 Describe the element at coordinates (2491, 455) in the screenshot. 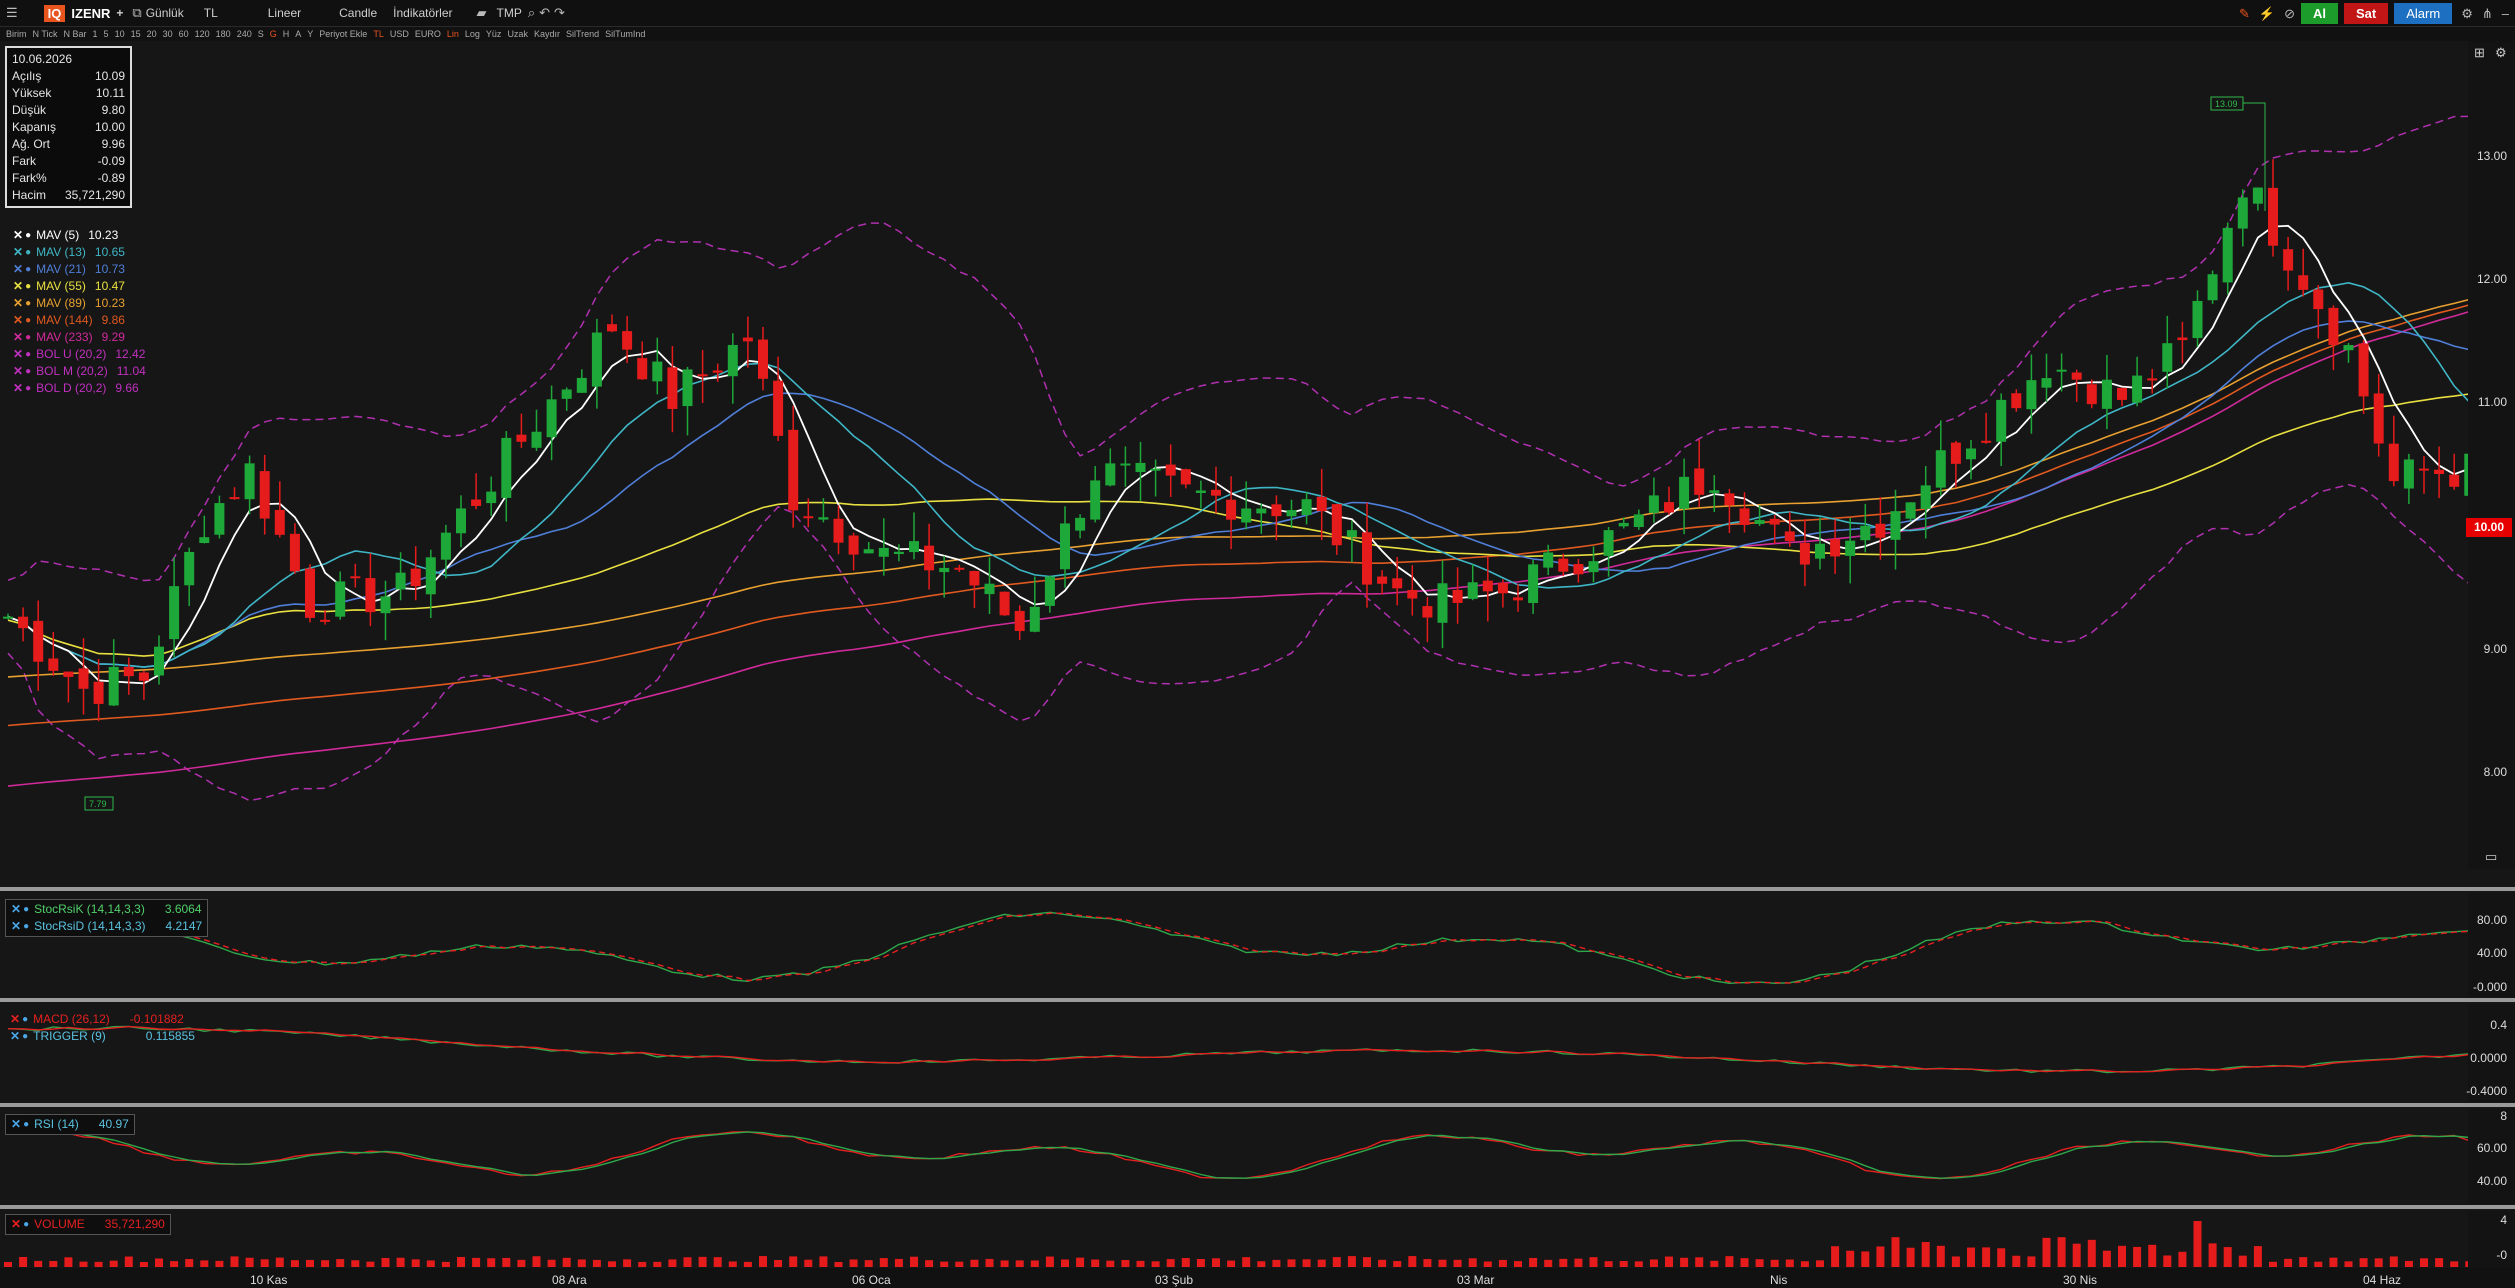

I see `price-axis: 13.00 12.00 11.00 9.00 8.00 ⊞ ⚙ ▭` at that location.